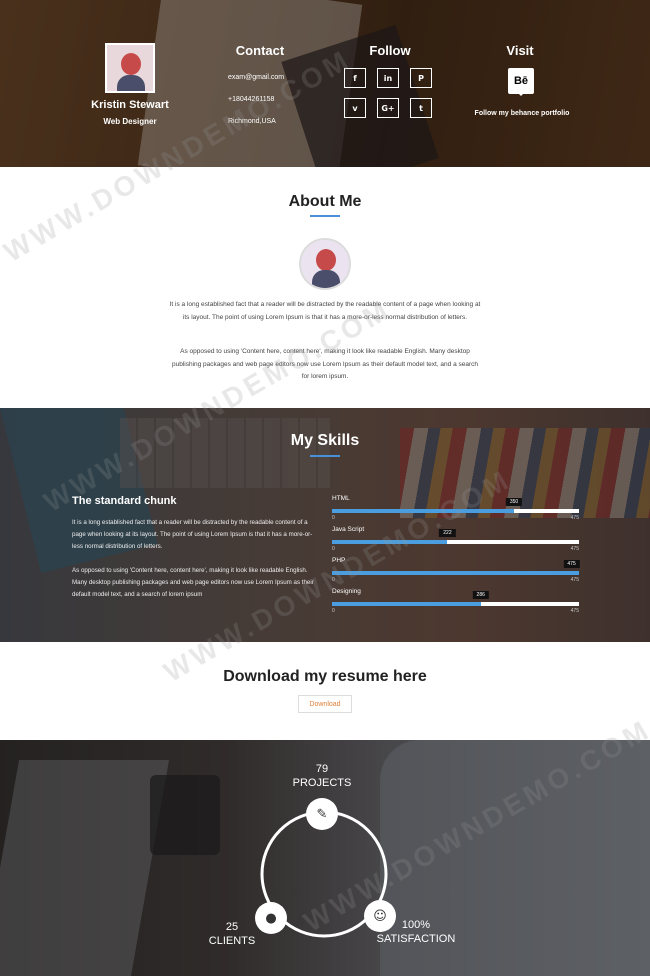 This screenshot has width=650, height=976. Describe the element at coordinates (388, 78) in the screenshot. I see `linkedin-icon: in` at that location.